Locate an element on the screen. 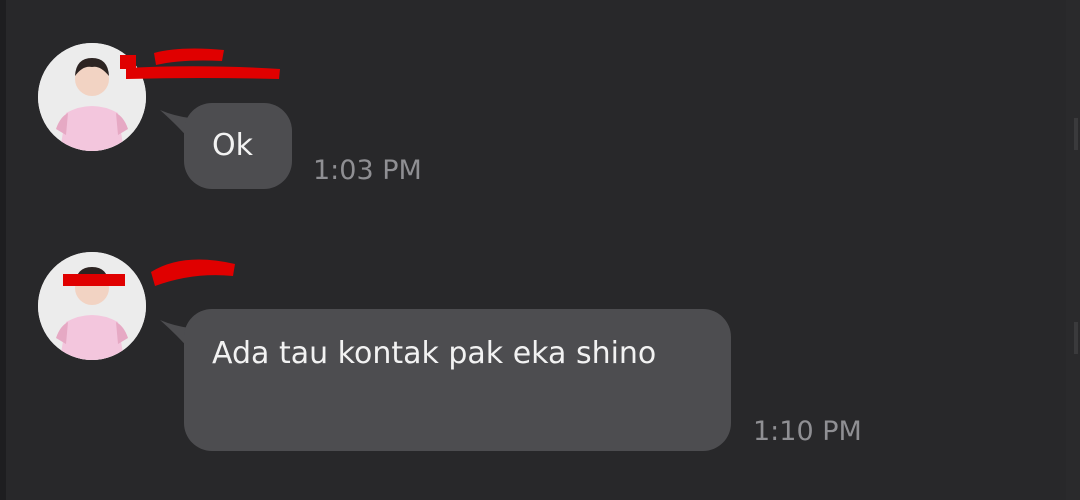  message-text: Ada tau kontak pak eka shino is located at coordinates (434, 353).